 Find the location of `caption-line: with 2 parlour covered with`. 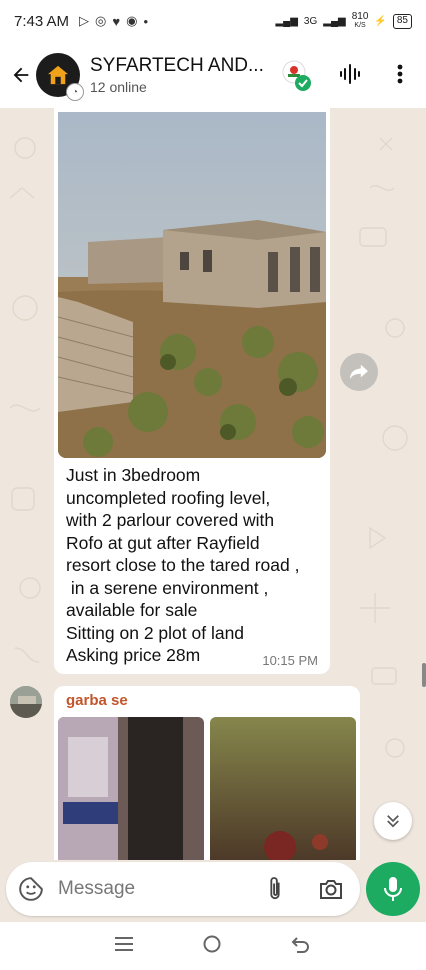

caption-line: with 2 parlour covered with is located at coordinates (170, 520).